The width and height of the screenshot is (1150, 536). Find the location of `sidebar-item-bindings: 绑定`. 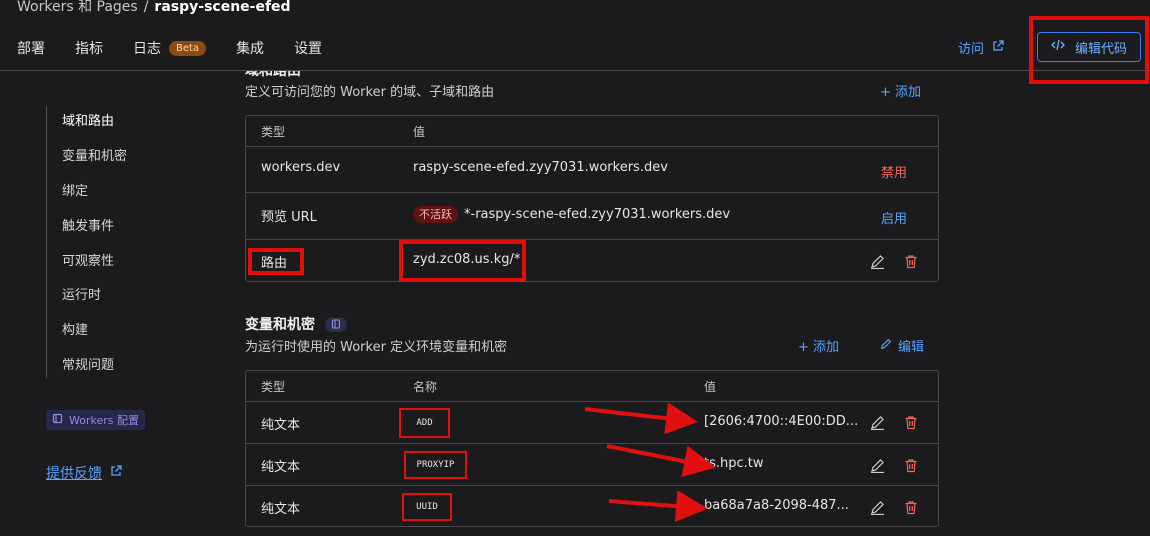

sidebar-item-bindings: 绑定 is located at coordinates (75, 189).